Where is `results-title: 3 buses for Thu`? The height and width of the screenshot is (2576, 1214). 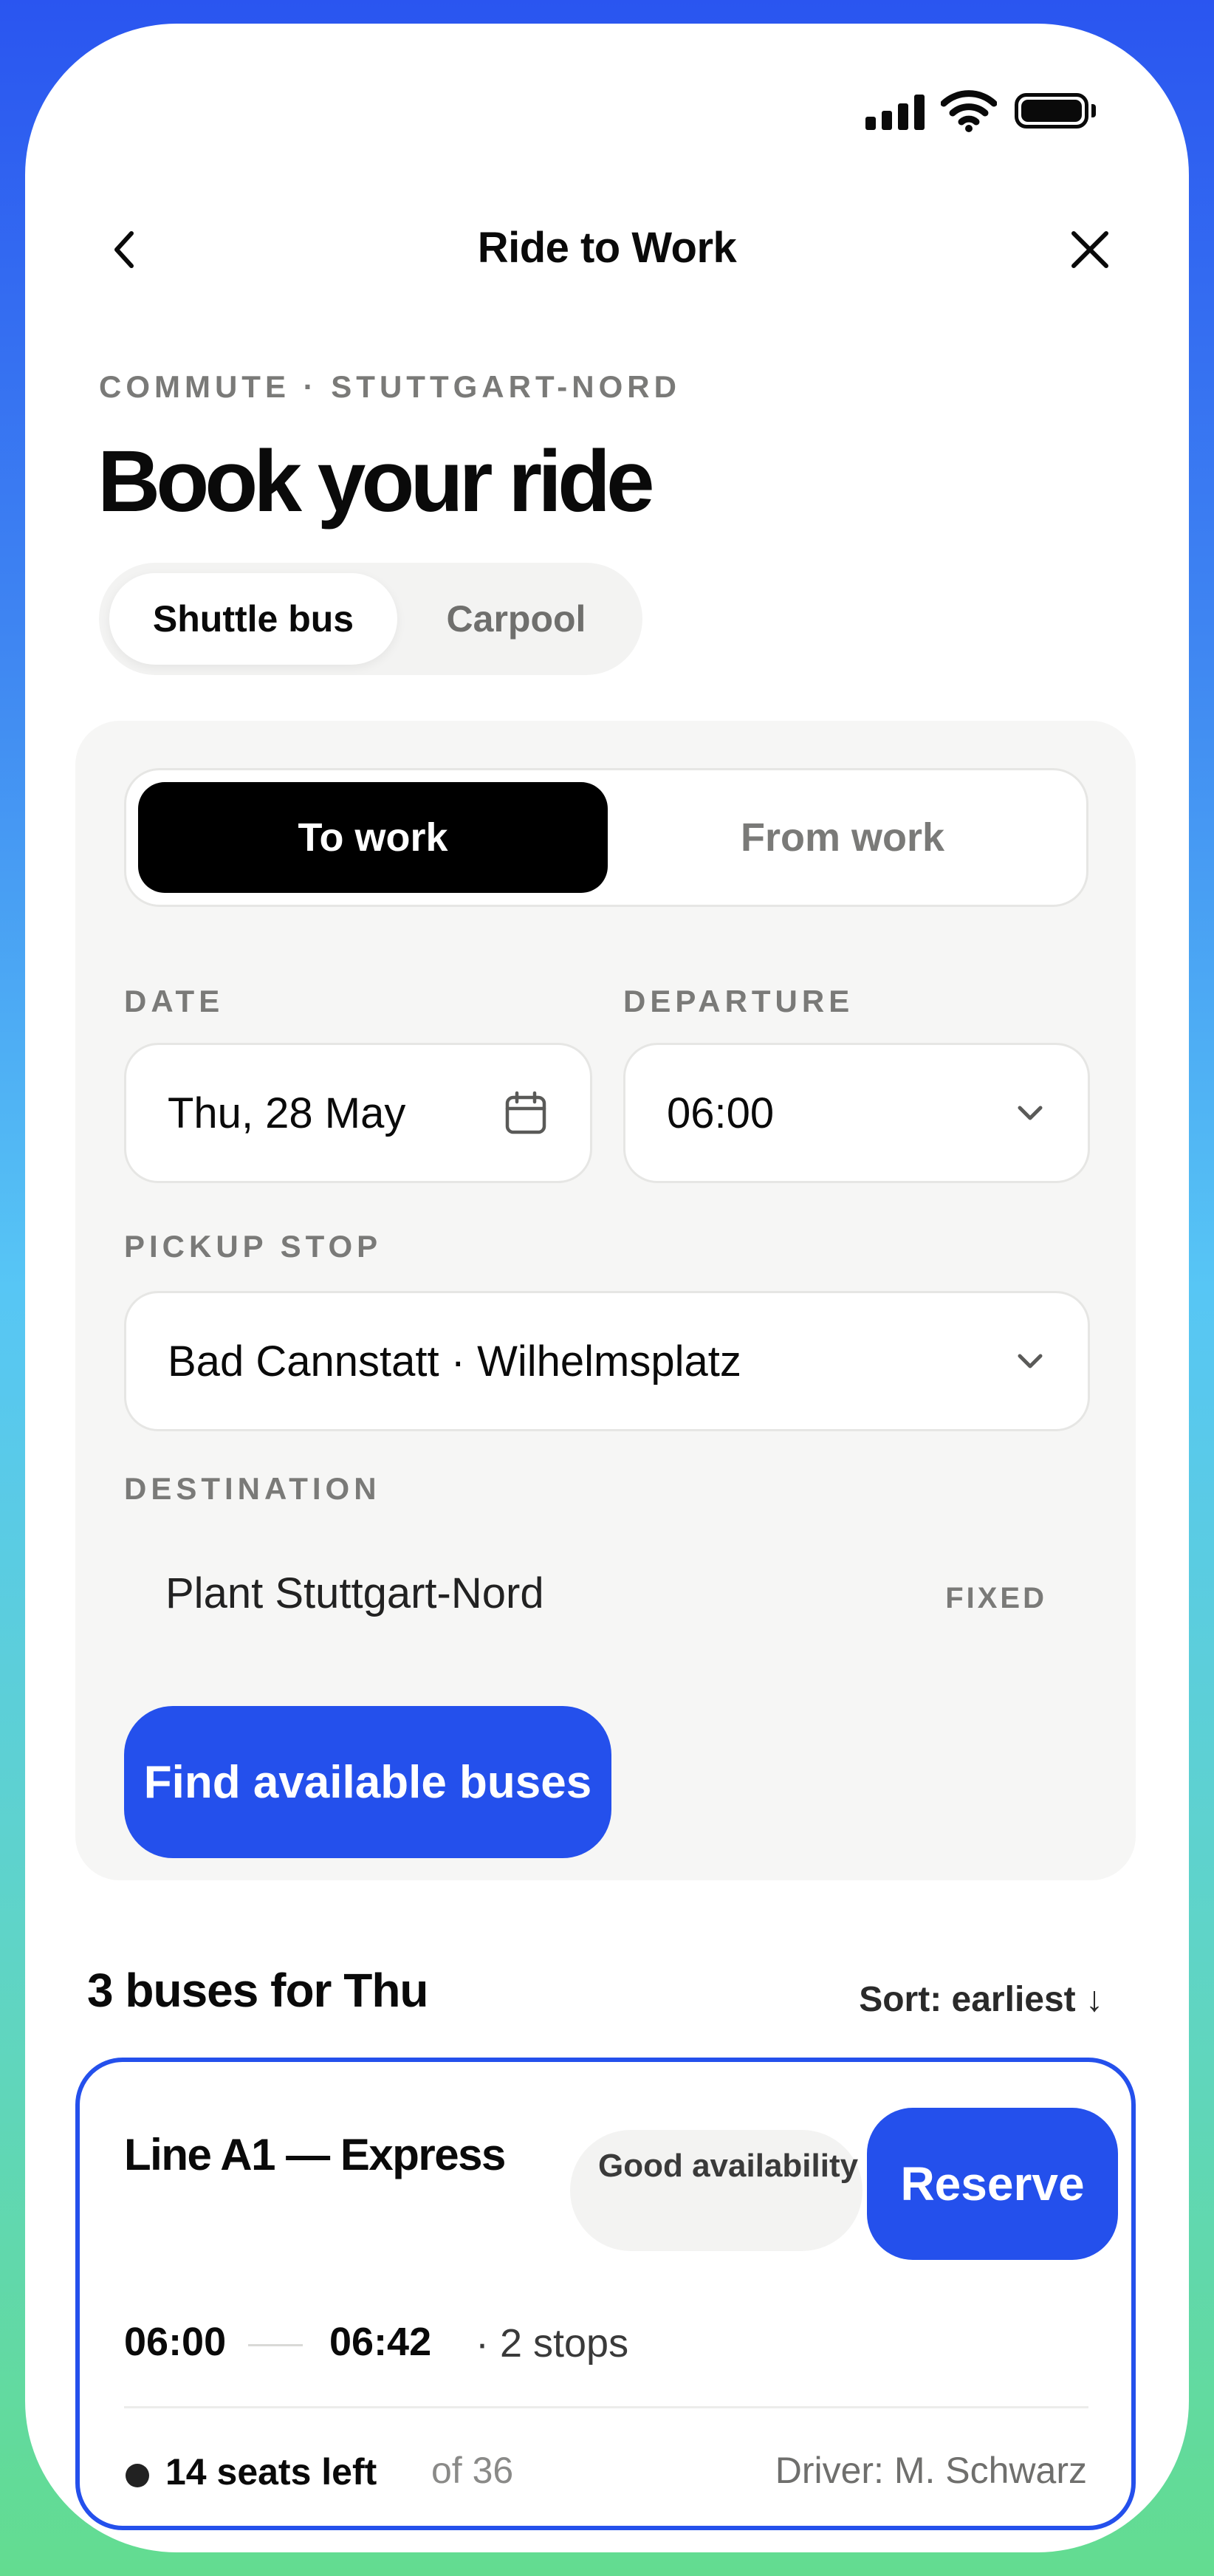
results-title: 3 buses for Thu is located at coordinates (257, 1990).